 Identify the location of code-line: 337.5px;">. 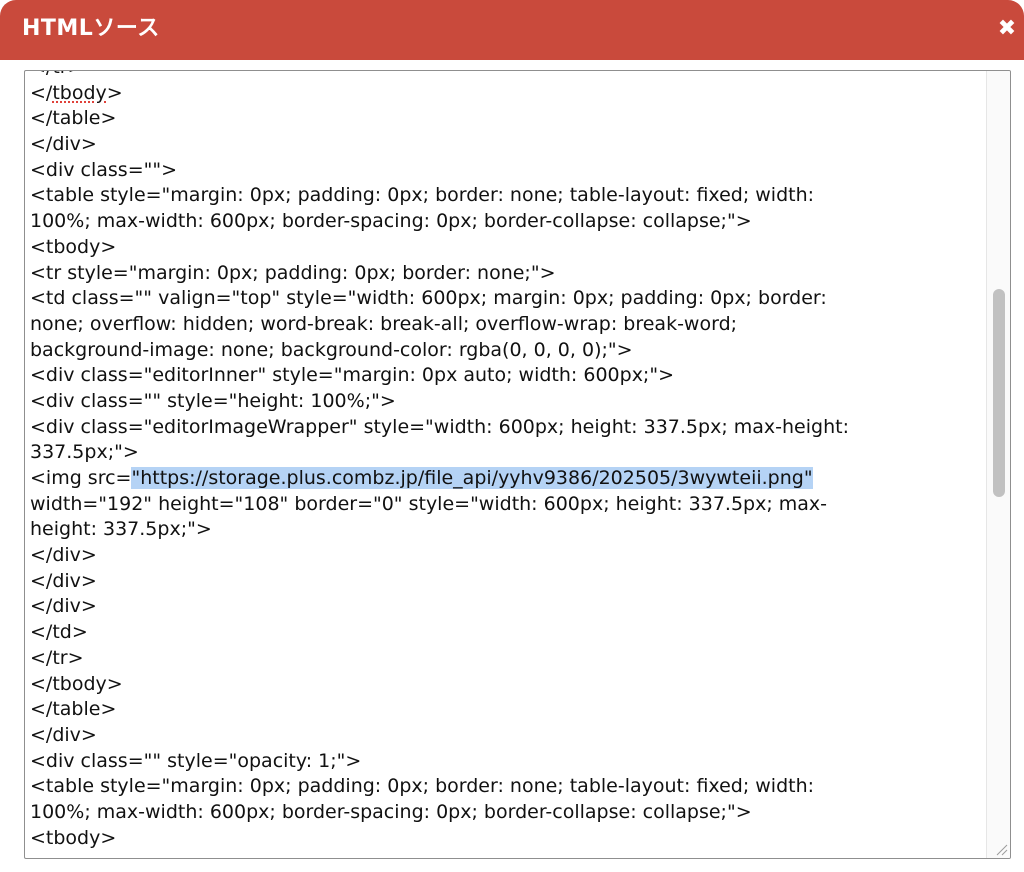
(84, 452).